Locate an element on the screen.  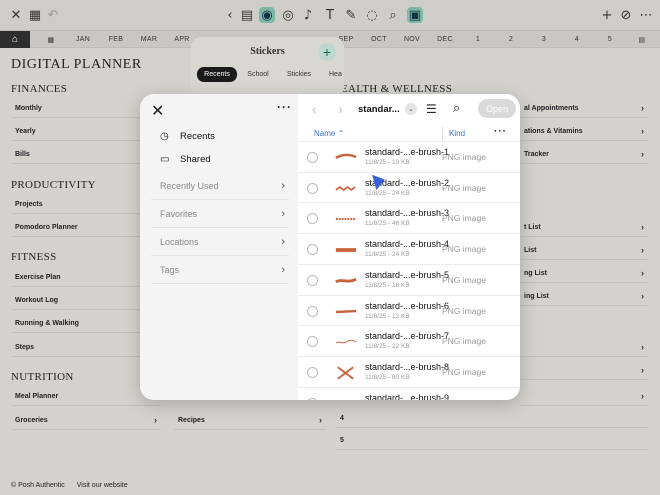
open-button: Open is located at coordinates (497, 108).